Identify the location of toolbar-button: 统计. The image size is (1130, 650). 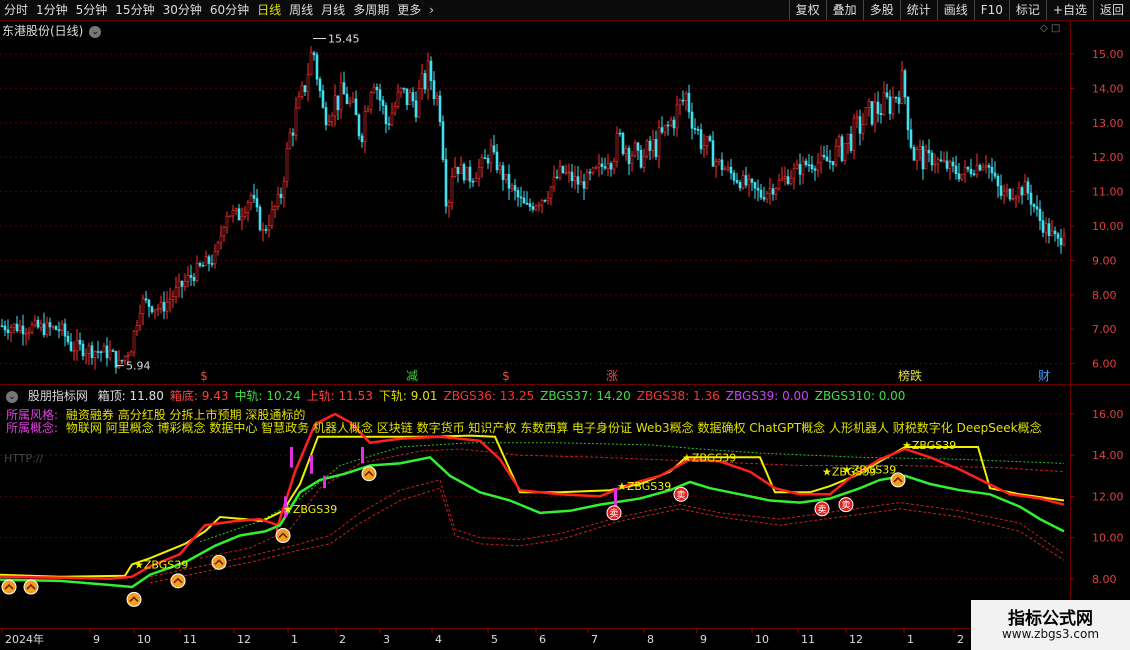
(918, 10).